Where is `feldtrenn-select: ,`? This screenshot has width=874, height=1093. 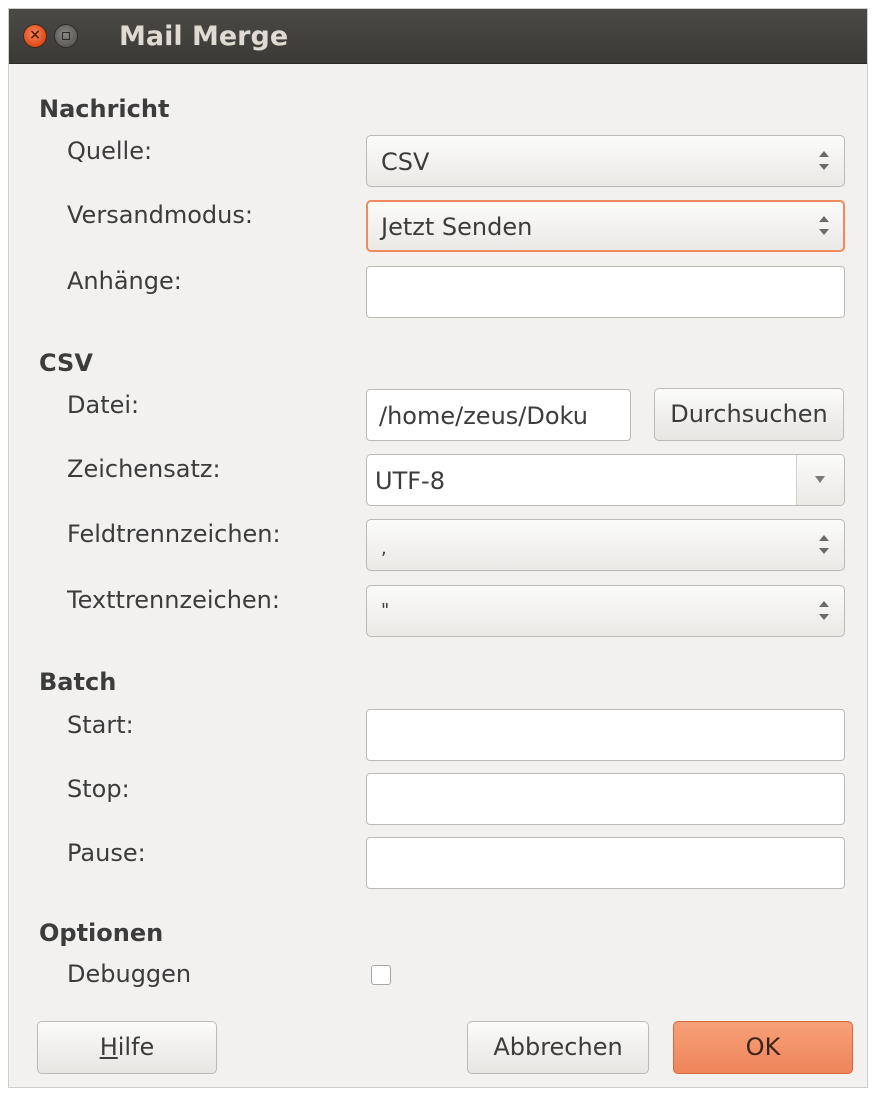 feldtrenn-select: , is located at coordinates (605, 545).